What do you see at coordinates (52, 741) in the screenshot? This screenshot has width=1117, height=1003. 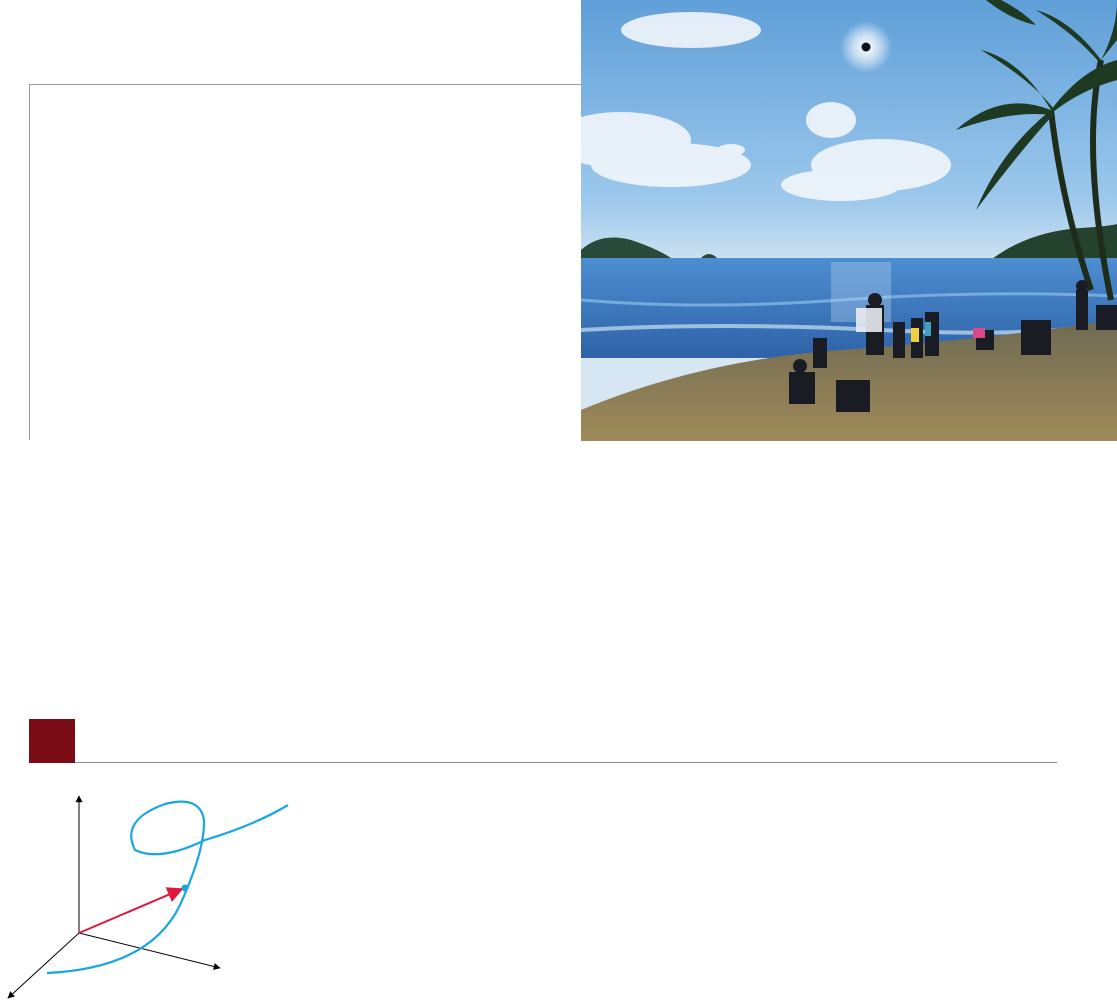 I see `section-marker` at bounding box center [52, 741].